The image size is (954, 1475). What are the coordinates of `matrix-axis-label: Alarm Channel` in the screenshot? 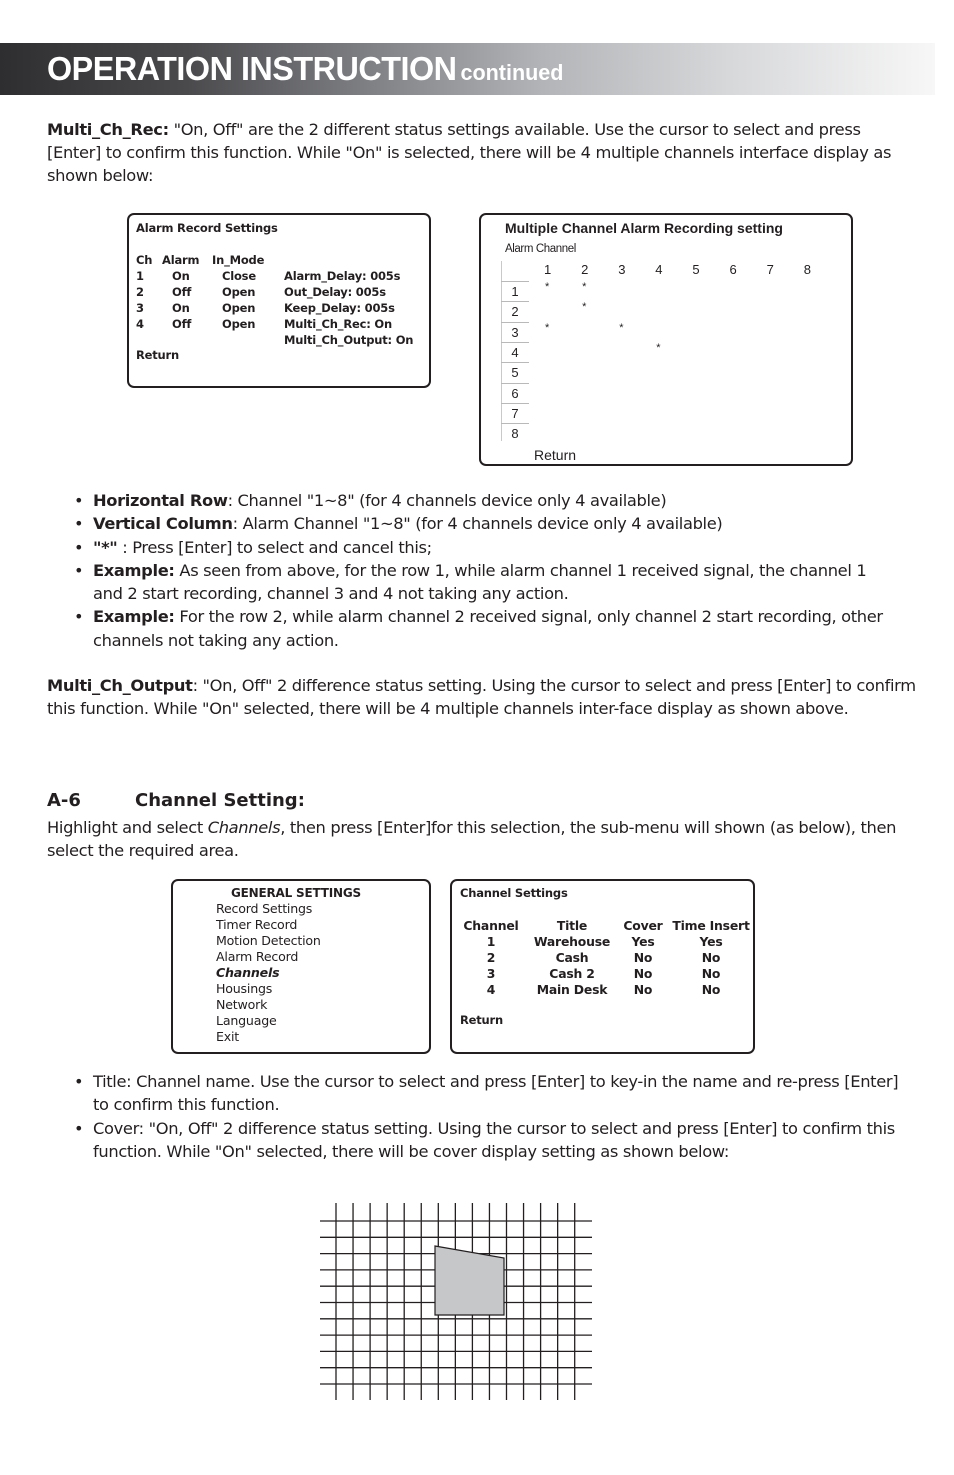 It's located at (540, 249).